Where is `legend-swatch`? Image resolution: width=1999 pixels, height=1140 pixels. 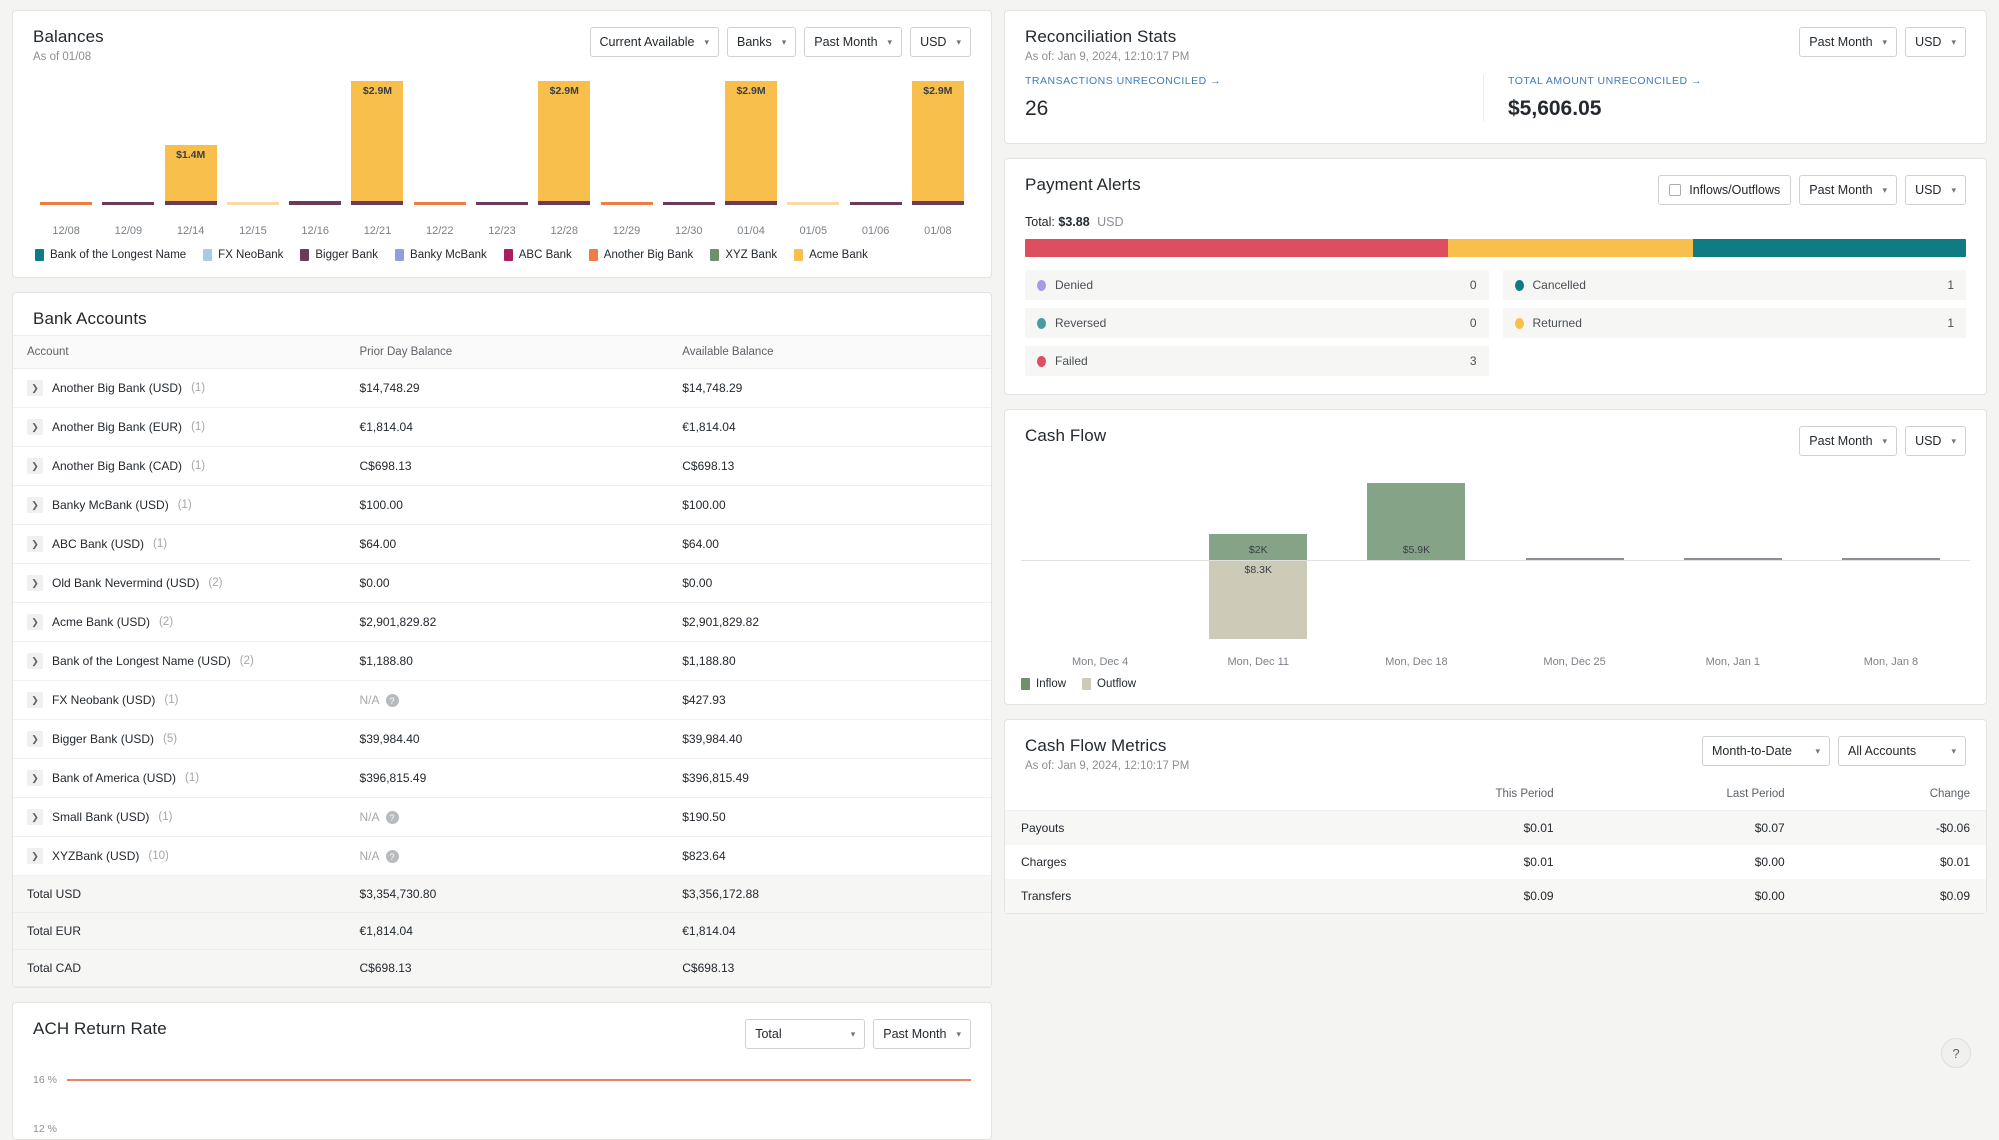 legend-swatch is located at coordinates (1025, 684).